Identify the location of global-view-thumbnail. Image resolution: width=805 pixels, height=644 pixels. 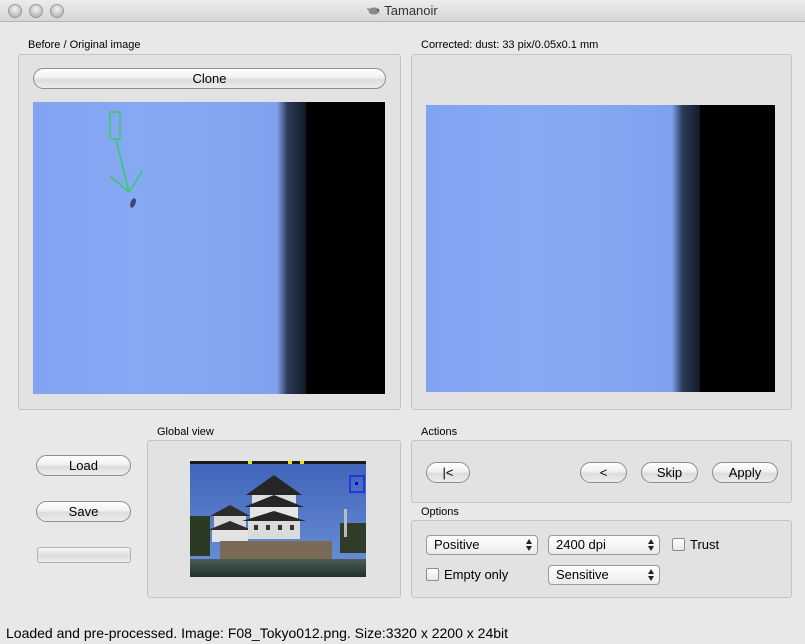
(278, 519).